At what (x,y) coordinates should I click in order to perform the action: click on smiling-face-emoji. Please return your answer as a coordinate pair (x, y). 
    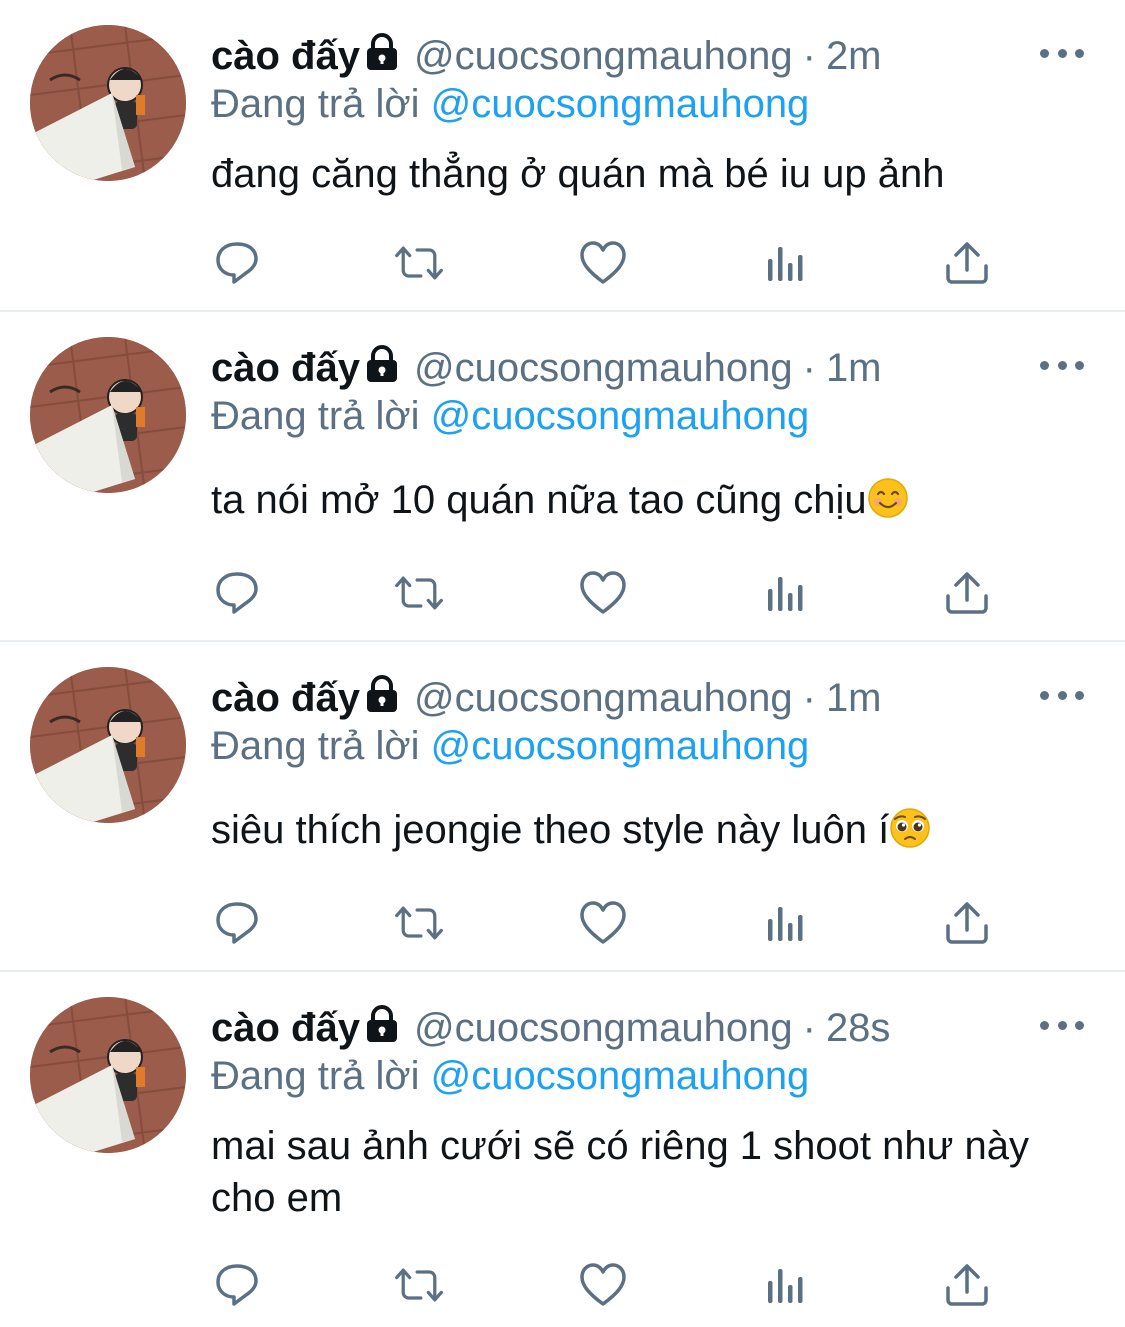
    Looking at the image, I should click on (888, 504).